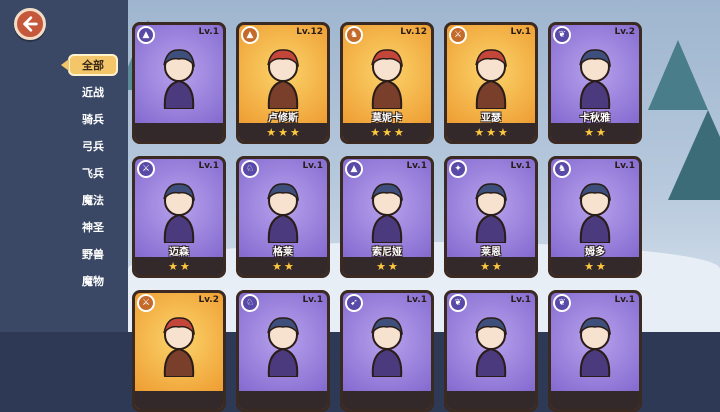 The height and width of the screenshot is (412, 720). What do you see at coordinates (93, 281) in the screenshot?
I see `category-tab-8: 魔物` at bounding box center [93, 281].